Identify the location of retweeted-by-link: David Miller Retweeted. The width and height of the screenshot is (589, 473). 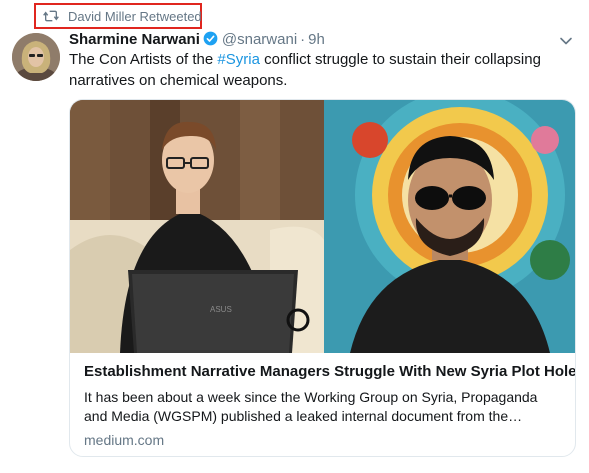
(135, 16).